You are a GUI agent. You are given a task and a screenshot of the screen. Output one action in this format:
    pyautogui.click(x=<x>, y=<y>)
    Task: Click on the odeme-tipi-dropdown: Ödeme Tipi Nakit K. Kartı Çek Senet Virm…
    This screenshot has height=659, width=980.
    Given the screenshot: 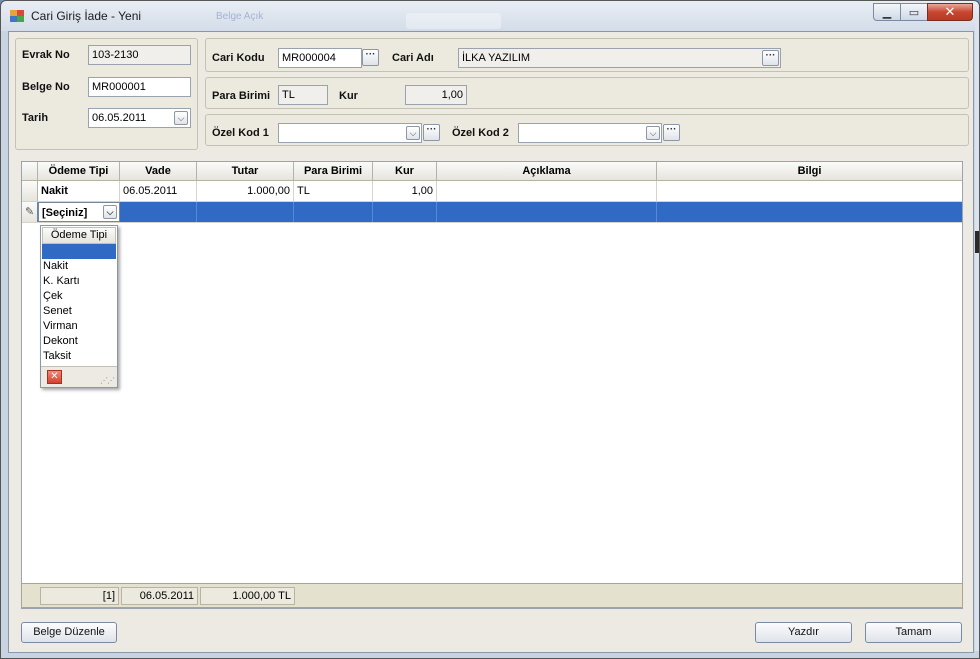 What is the action you would take?
    pyautogui.click(x=79, y=306)
    